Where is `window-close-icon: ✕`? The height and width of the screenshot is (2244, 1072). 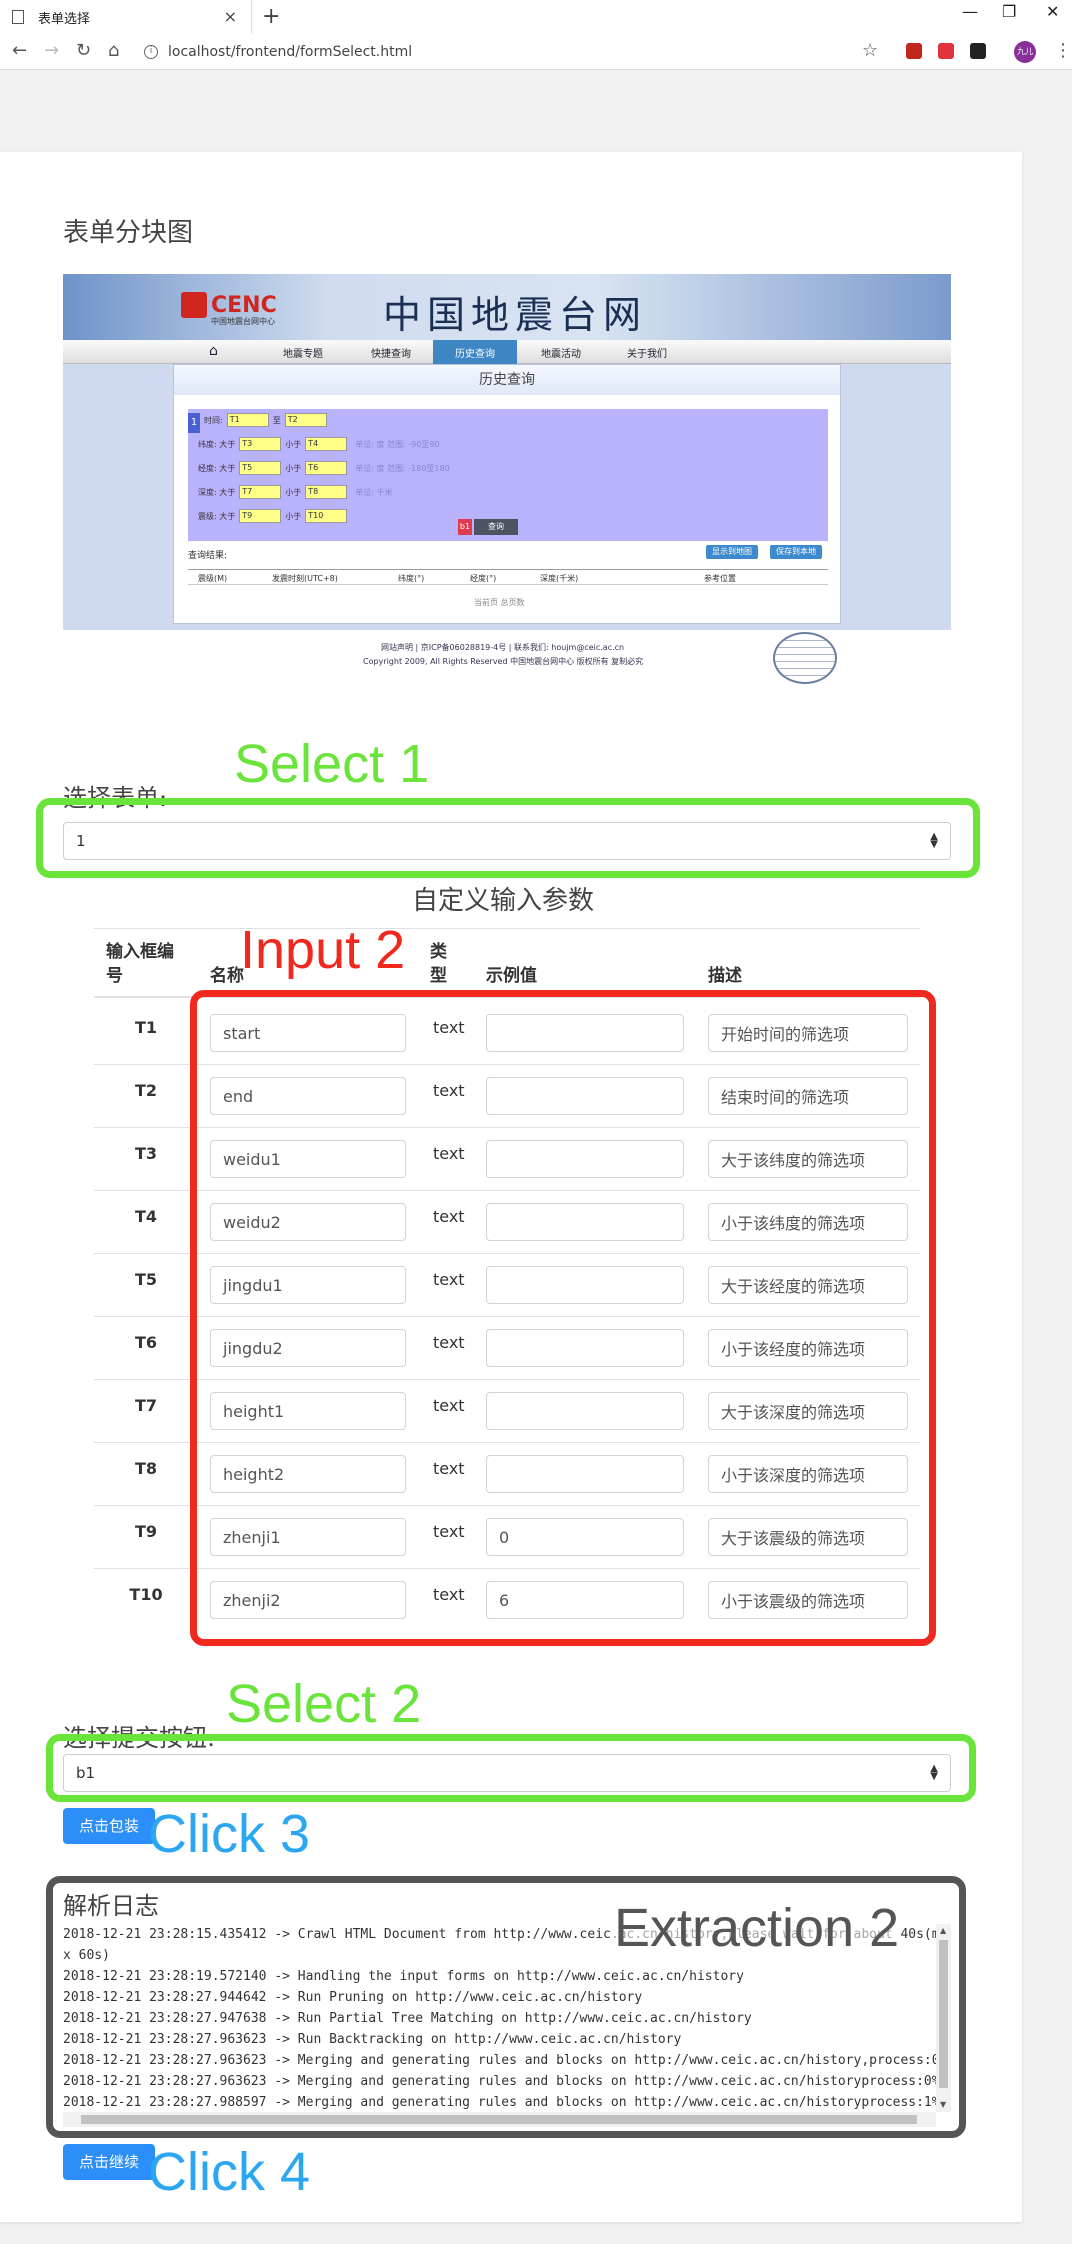 window-close-icon: ✕ is located at coordinates (1052, 11).